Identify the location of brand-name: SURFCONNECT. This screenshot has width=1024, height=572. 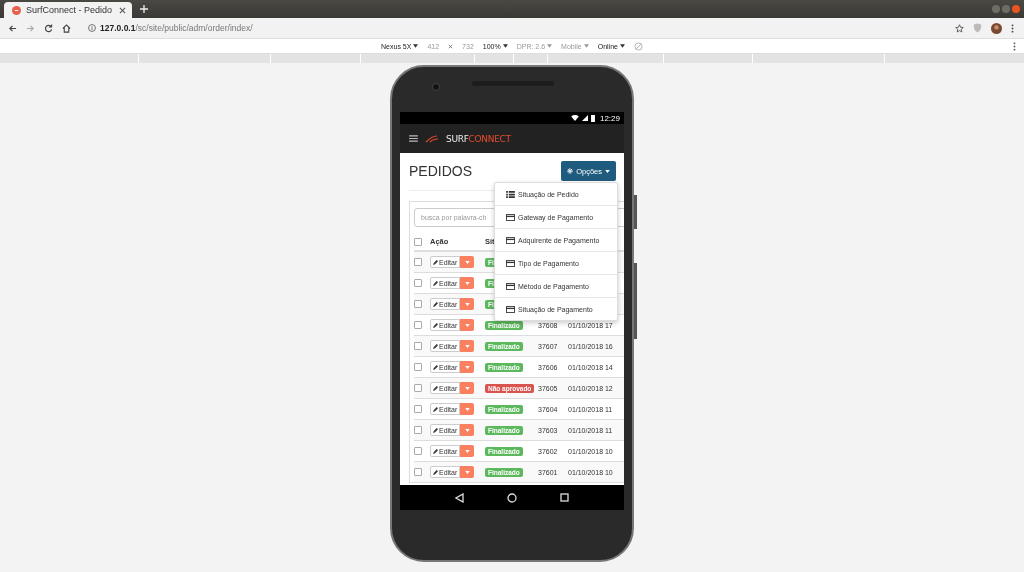
(478, 138).